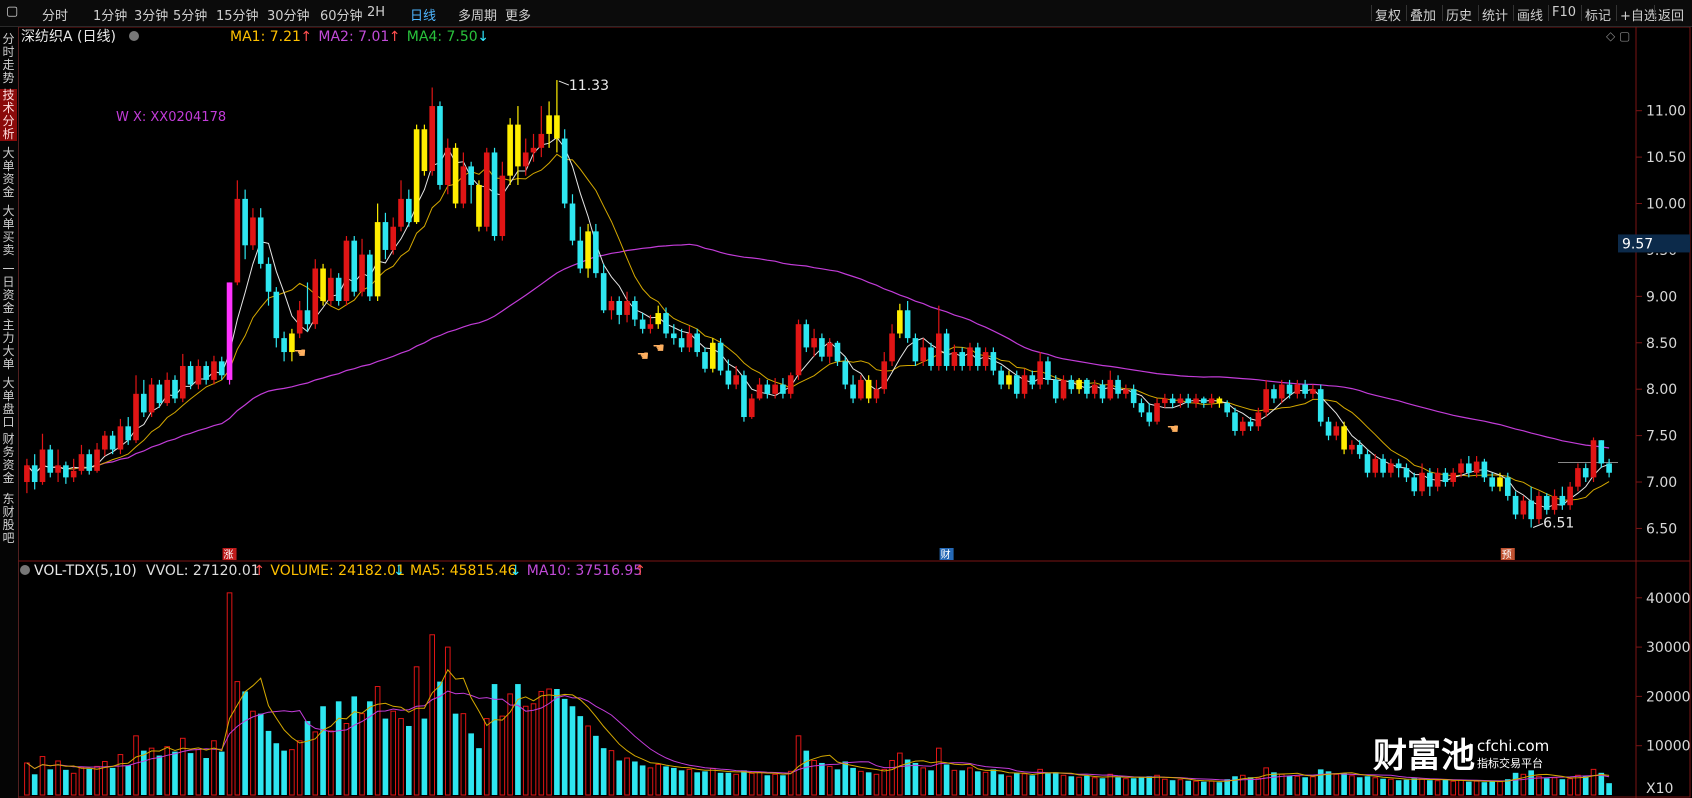  What do you see at coordinates (8, 519) in the screenshot?
I see `side-tab-8: 东财股吧` at bounding box center [8, 519].